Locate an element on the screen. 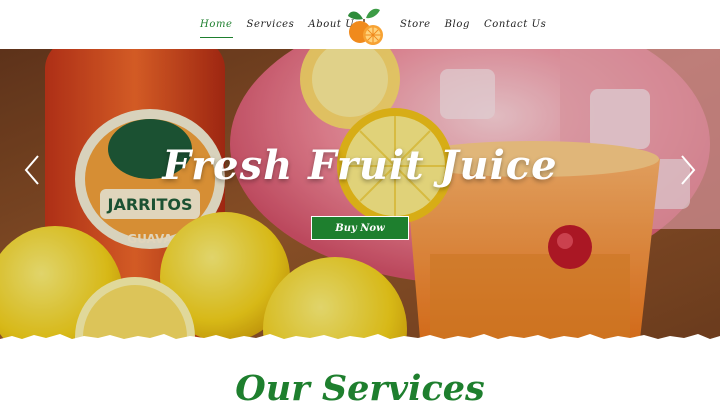 The image size is (720, 420). nav-right: Store Blog Contact Us is located at coordinates (480, 24).